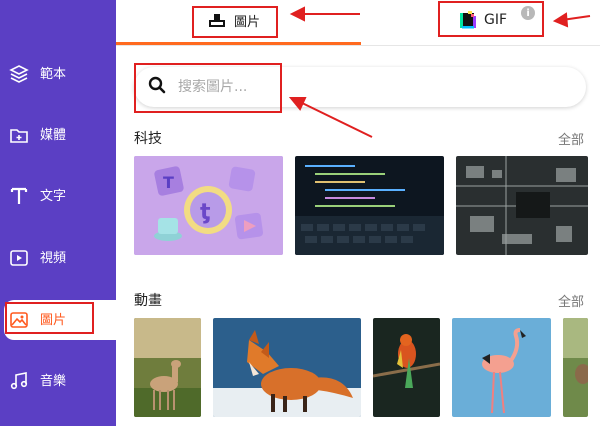  I want to click on circuit-board-photo, so click(522, 205).